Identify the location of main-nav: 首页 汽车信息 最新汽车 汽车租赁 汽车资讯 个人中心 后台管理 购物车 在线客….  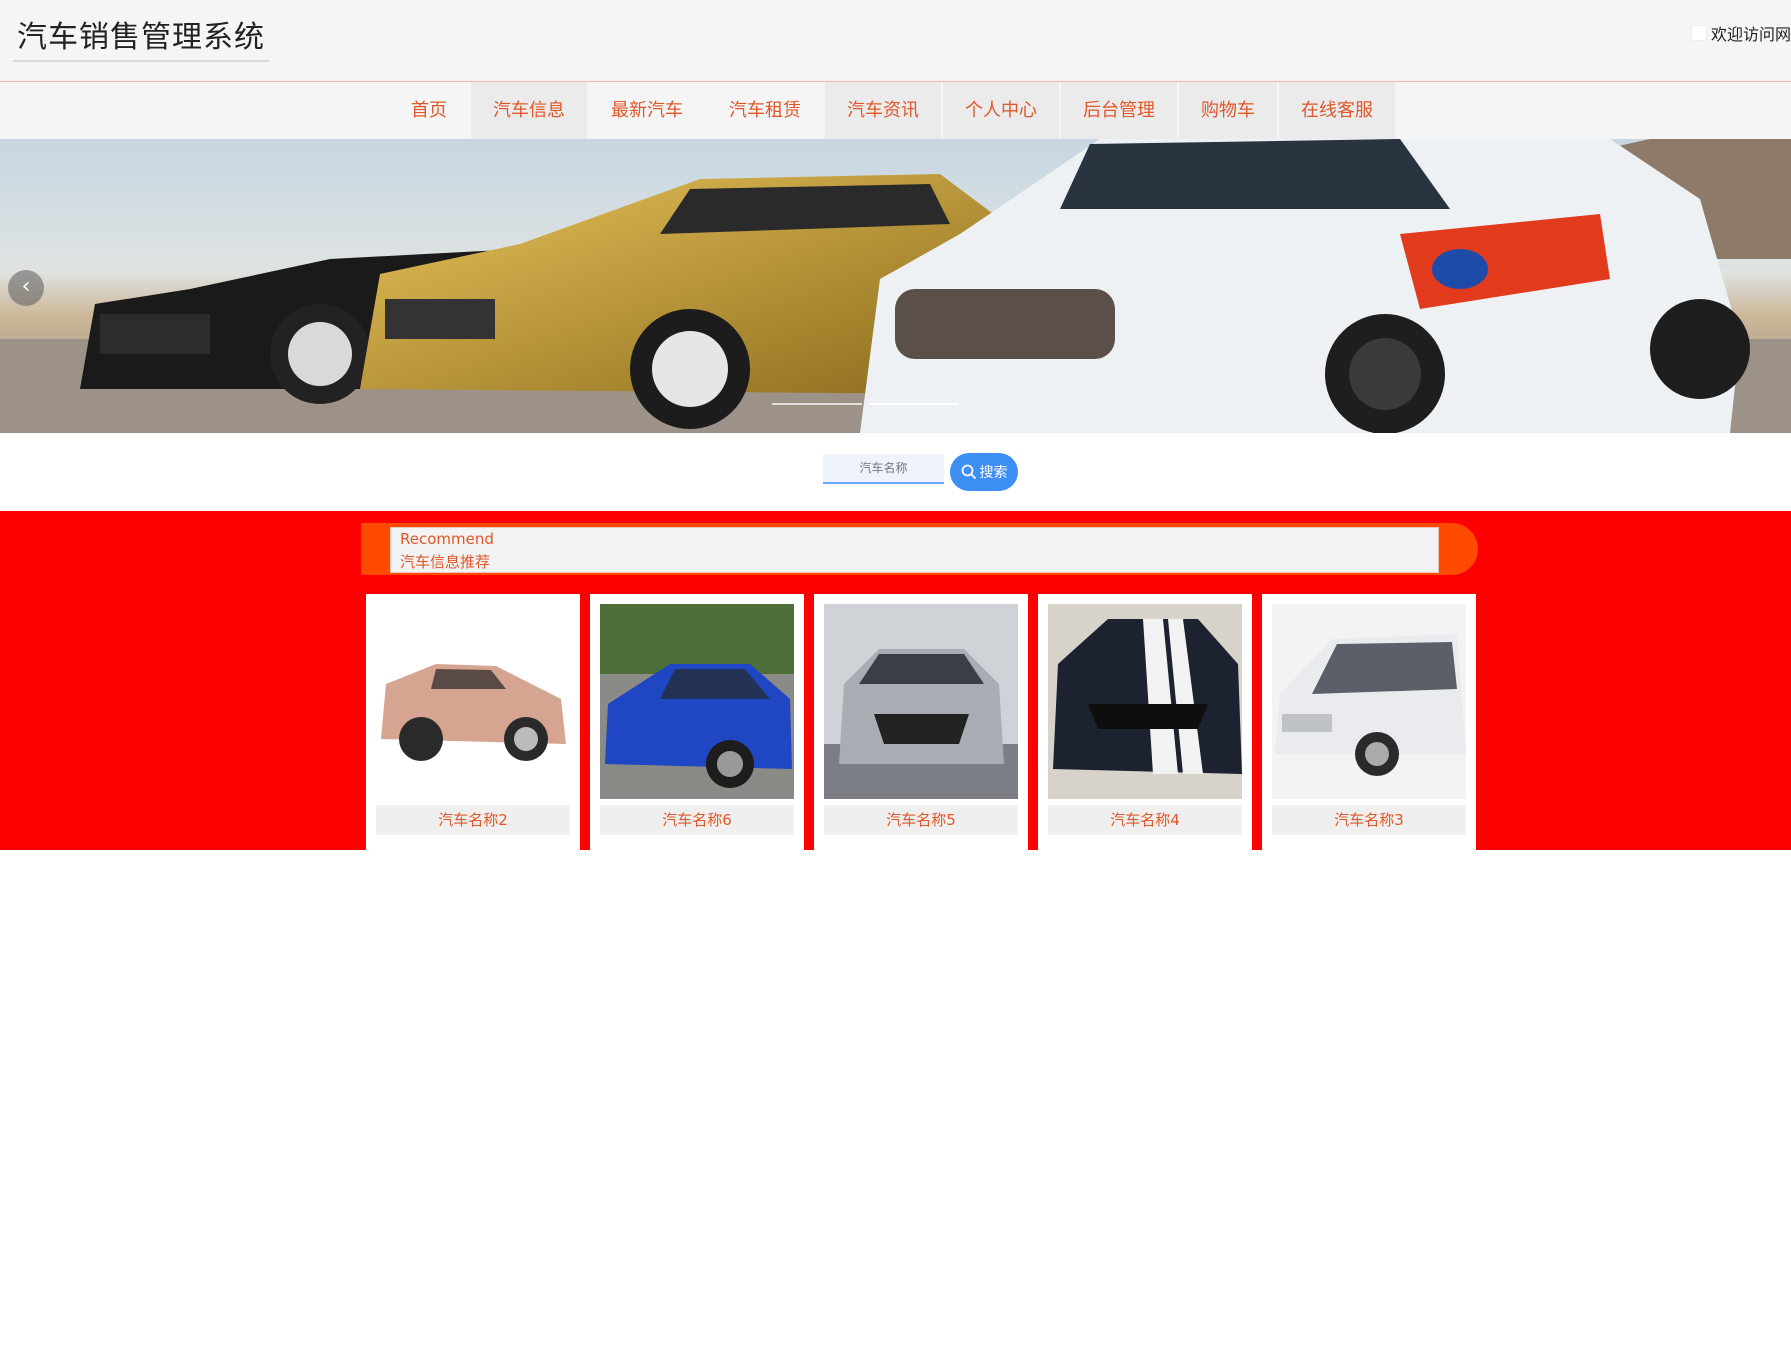
(895, 110).